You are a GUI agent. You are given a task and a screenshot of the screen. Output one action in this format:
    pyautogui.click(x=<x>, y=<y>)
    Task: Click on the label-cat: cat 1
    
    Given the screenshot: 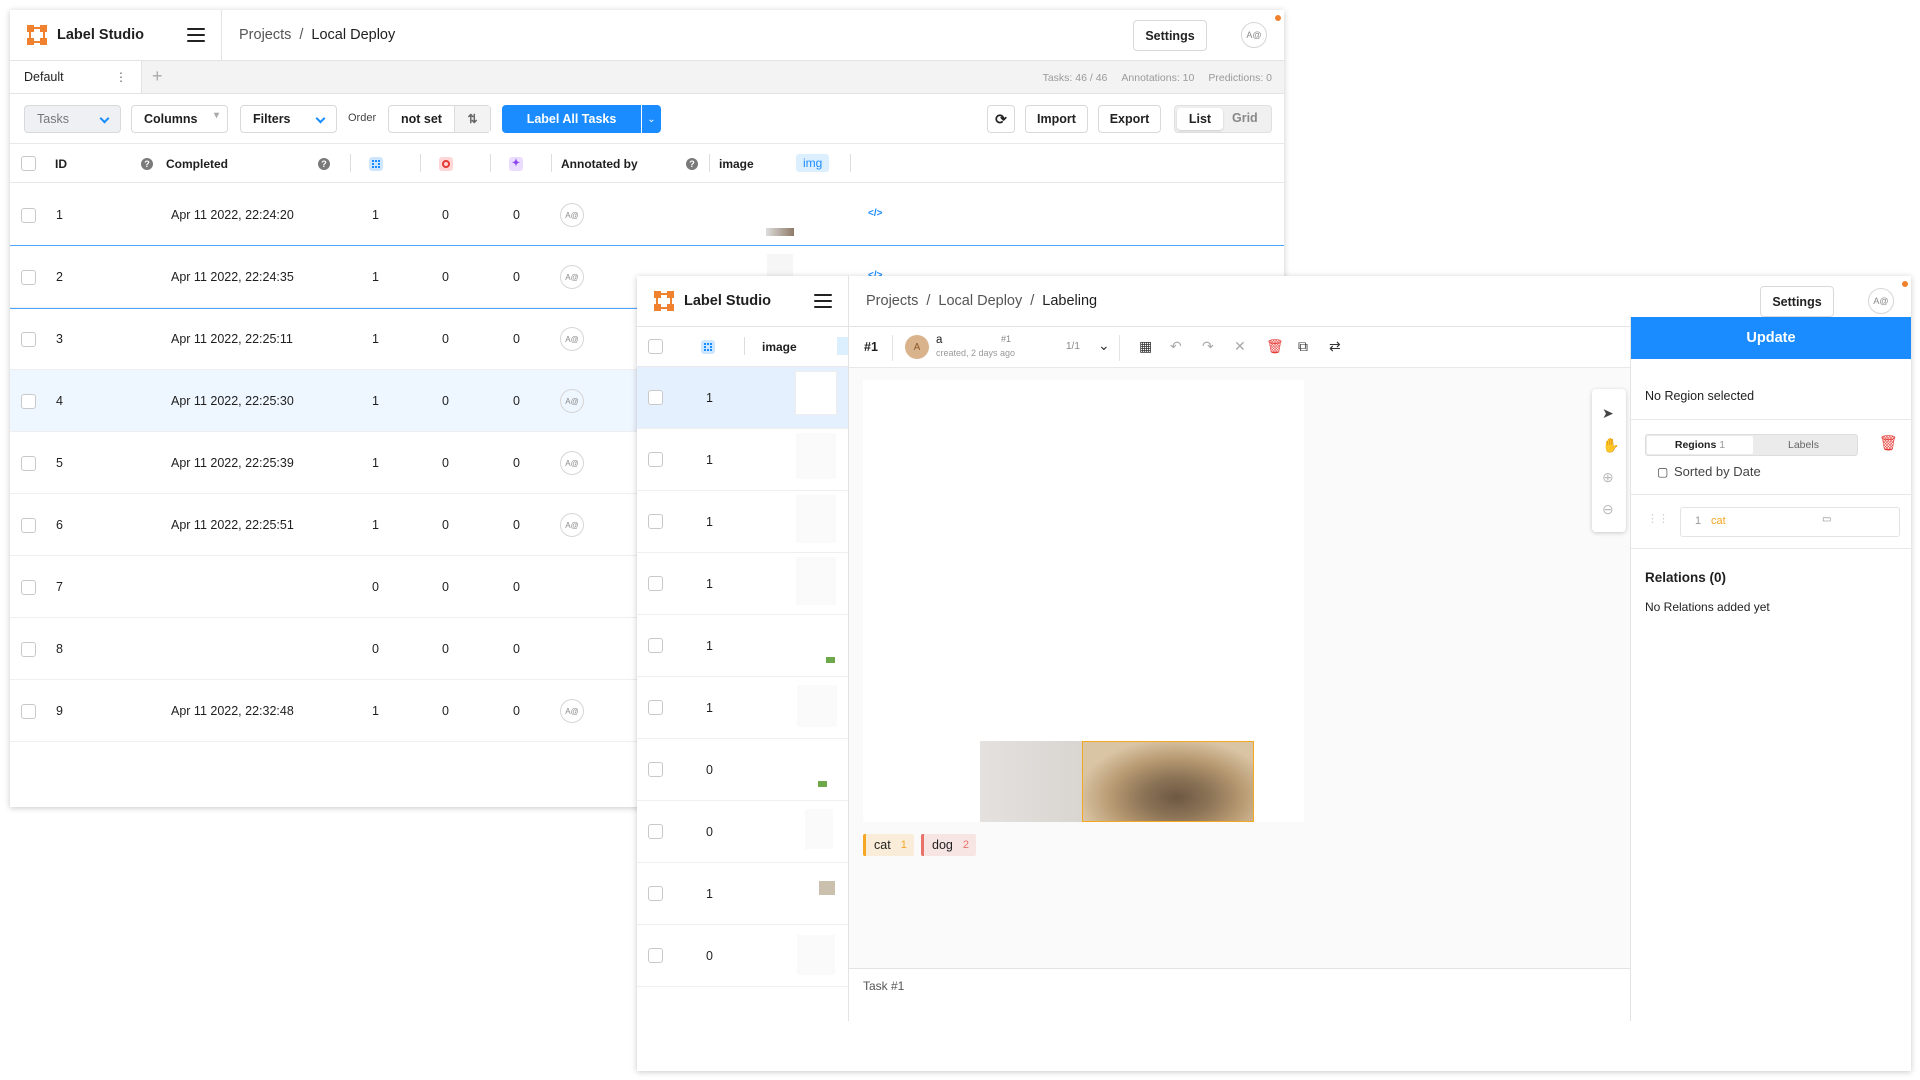 What is the action you would take?
    pyautogui.click(x=888, y=845)
    